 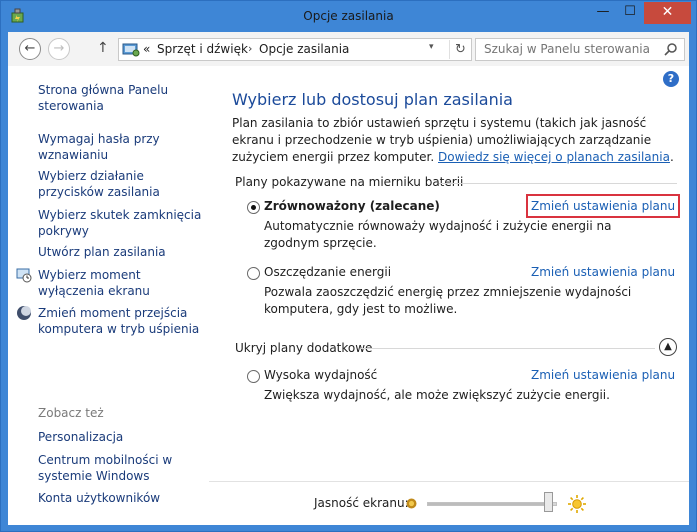 I want to click on sidebar-link-mobility-center: Centrum mobilności w systemie Windows, so click(x=120, y=468).